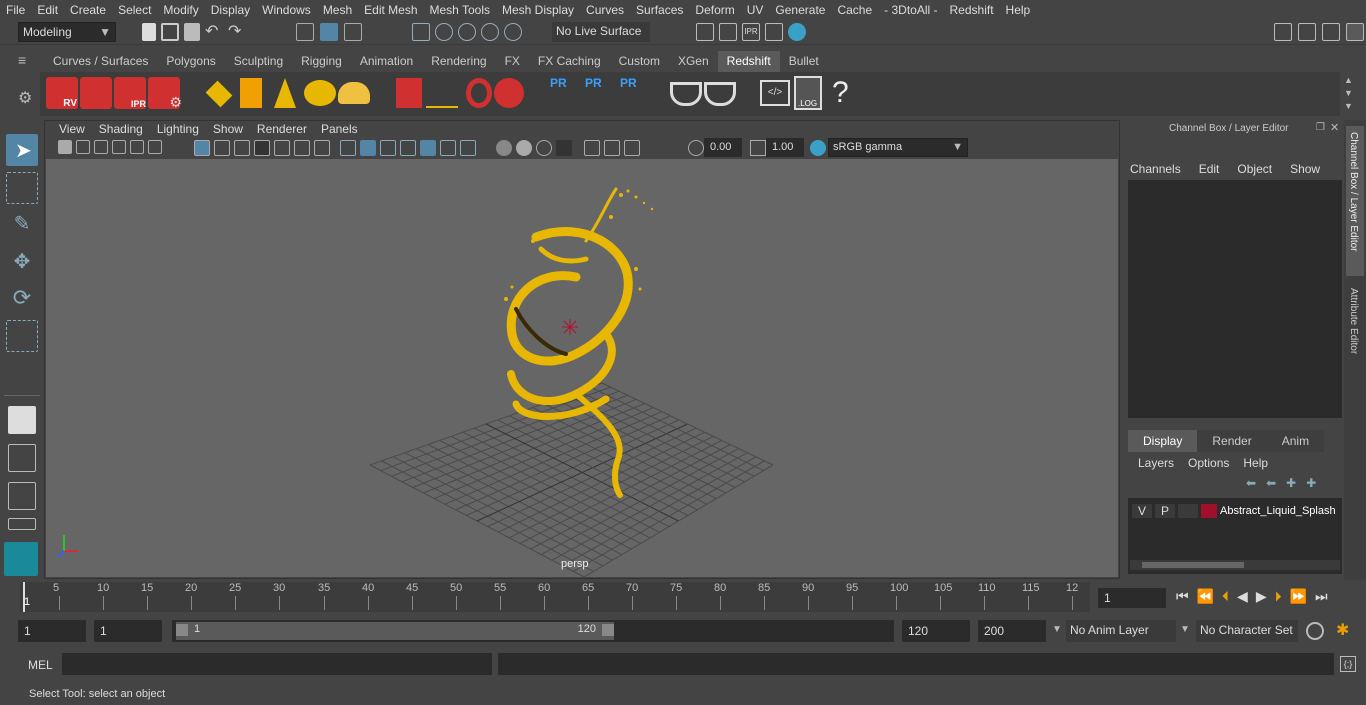  What do you see at coordinates (24, 597) in the screenshot?
I see `current-time-marker` at bounding box center [24, 597].